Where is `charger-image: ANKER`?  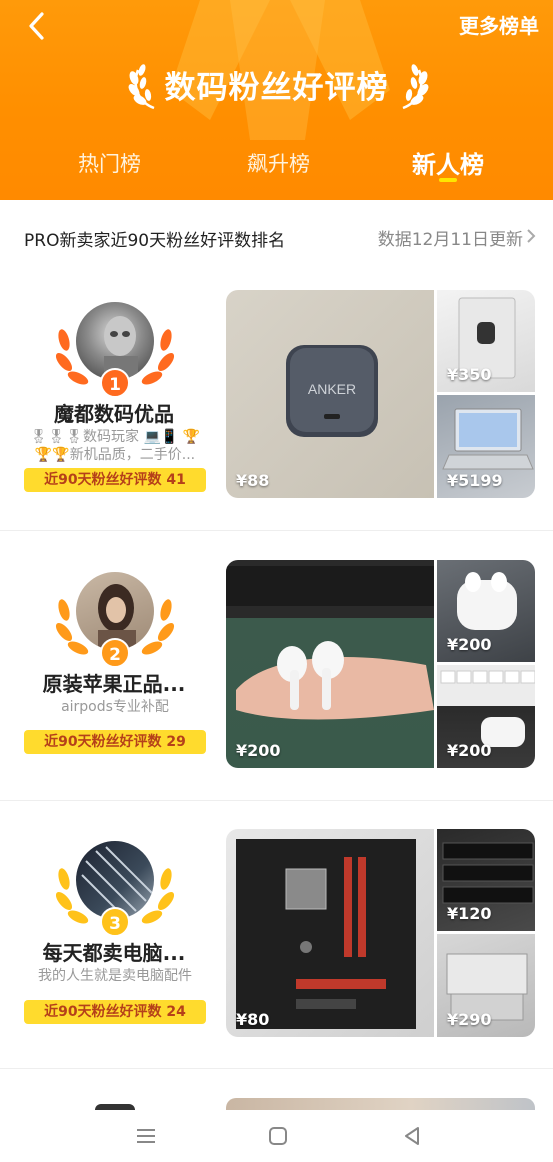 charger-image: ANKER is located at coordinates (332, 391).